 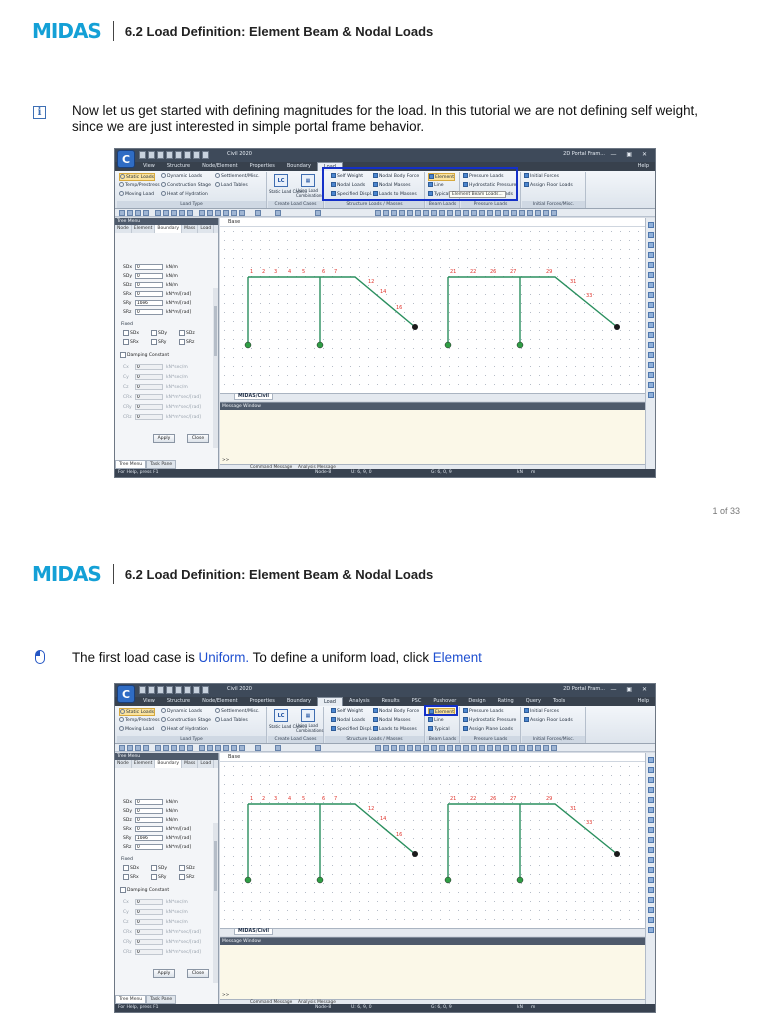 I want to click on self-weight-button: Self Weight, so click(x=347, y=711).